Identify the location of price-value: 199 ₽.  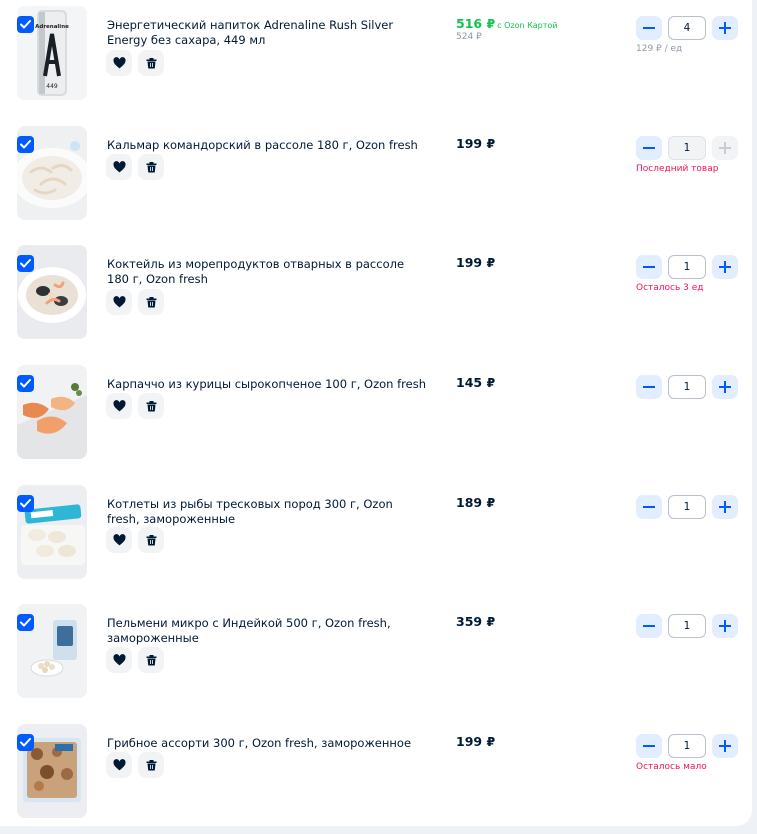
(476, 143).